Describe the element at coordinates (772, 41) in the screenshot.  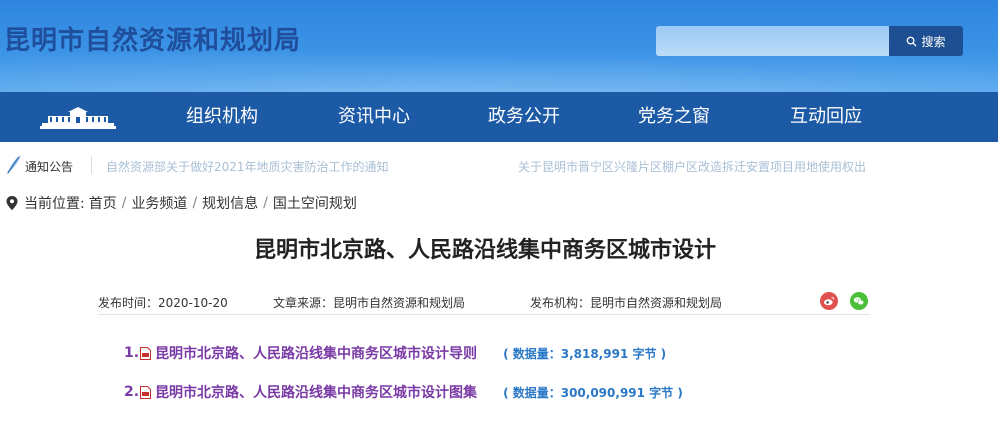
I see `search-input` at that location.